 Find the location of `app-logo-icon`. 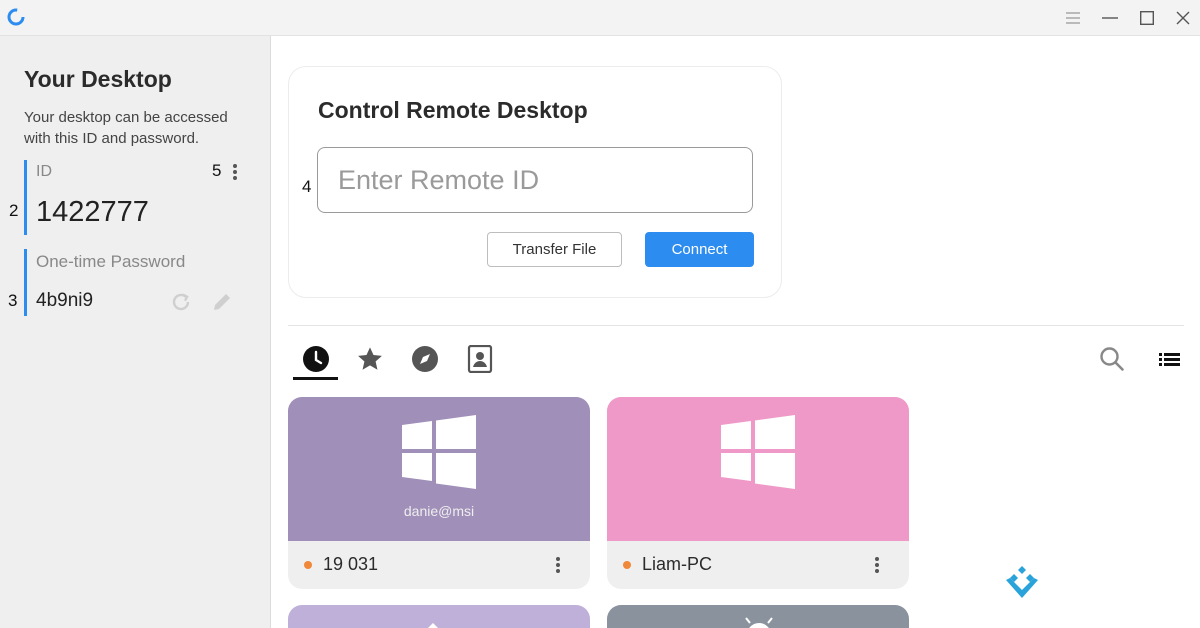

app-logo-icon is located at coordinates (16, 17).